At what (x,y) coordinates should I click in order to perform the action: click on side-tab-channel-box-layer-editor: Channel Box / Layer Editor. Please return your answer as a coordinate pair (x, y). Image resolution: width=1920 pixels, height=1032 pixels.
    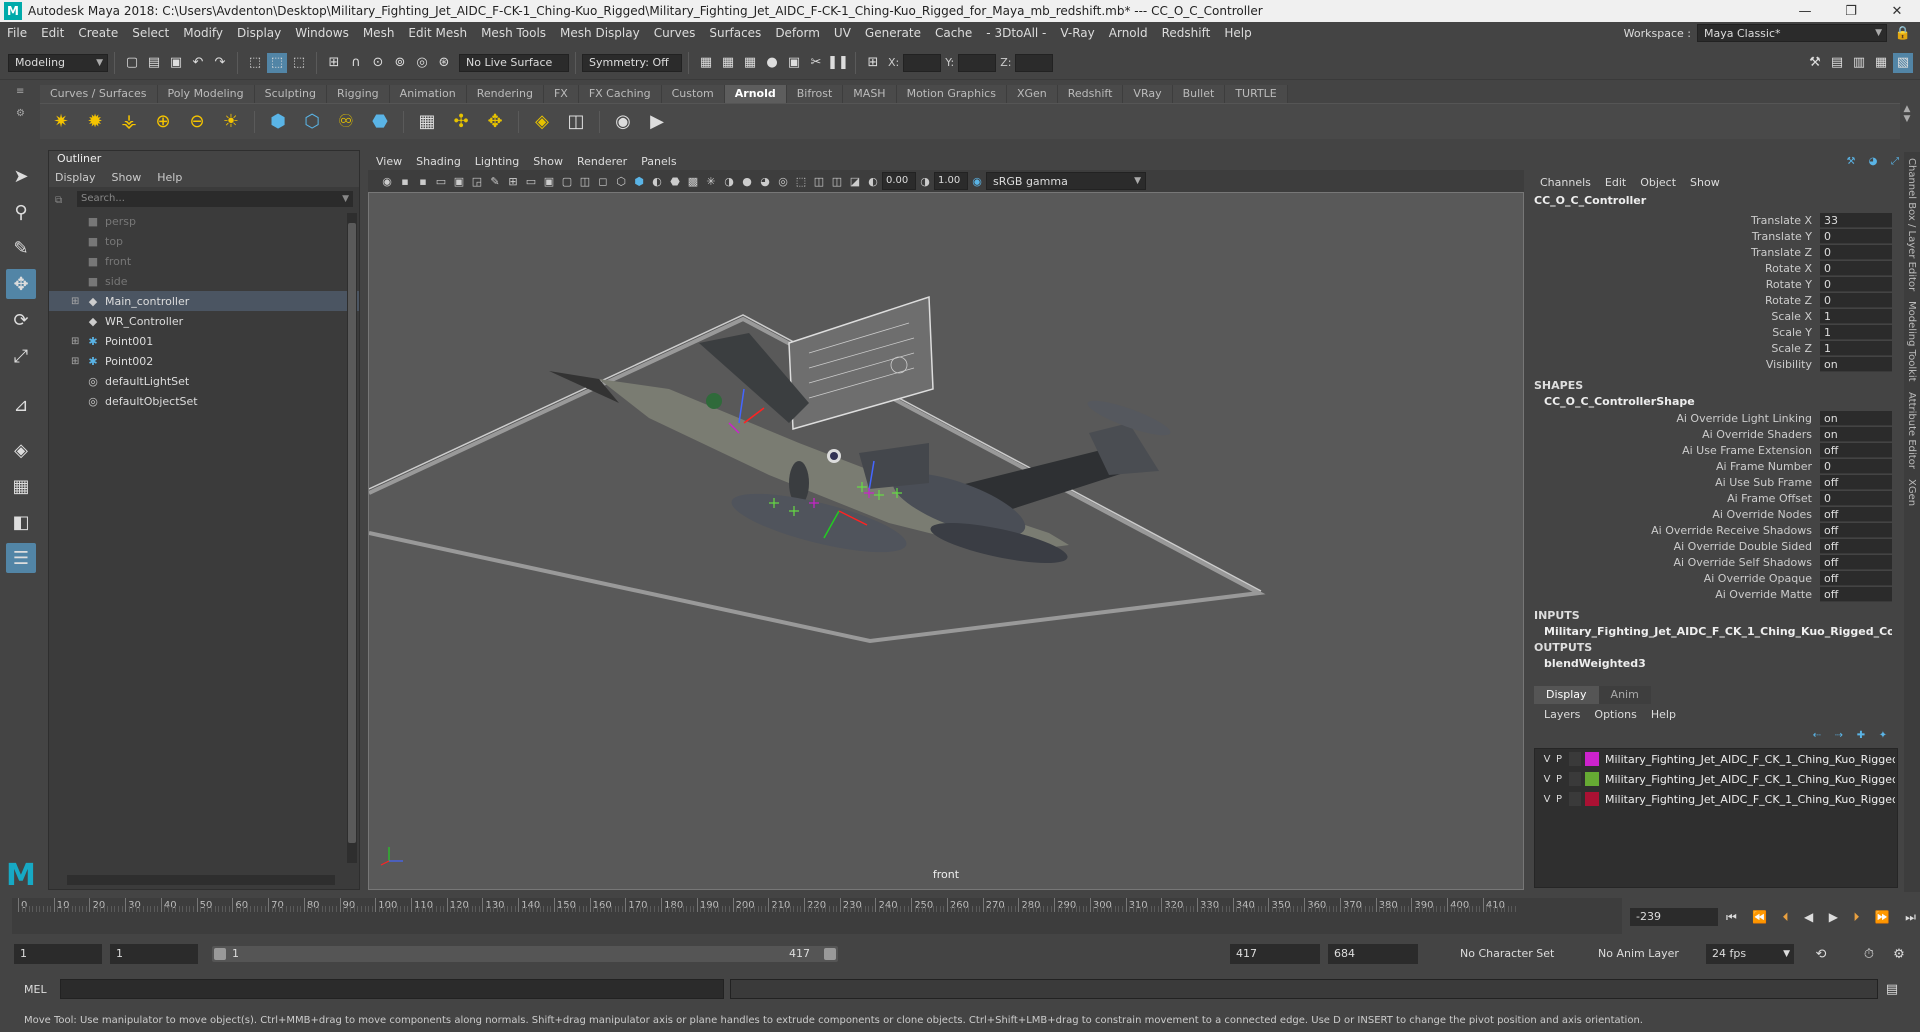
    Looking at the image, I should click on (1911, 224).